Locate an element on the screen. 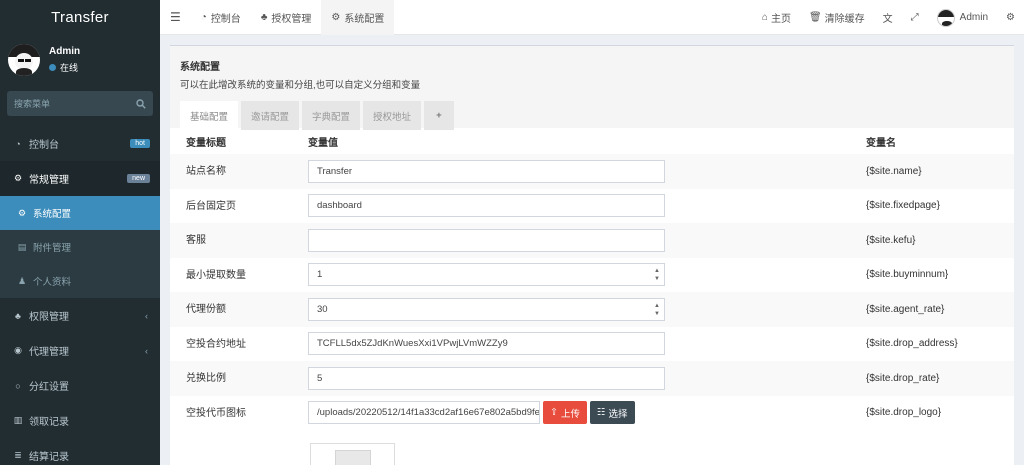 The image size is (1024, 465). upload-icon: ⇪ is located at coordinates (554, 412).